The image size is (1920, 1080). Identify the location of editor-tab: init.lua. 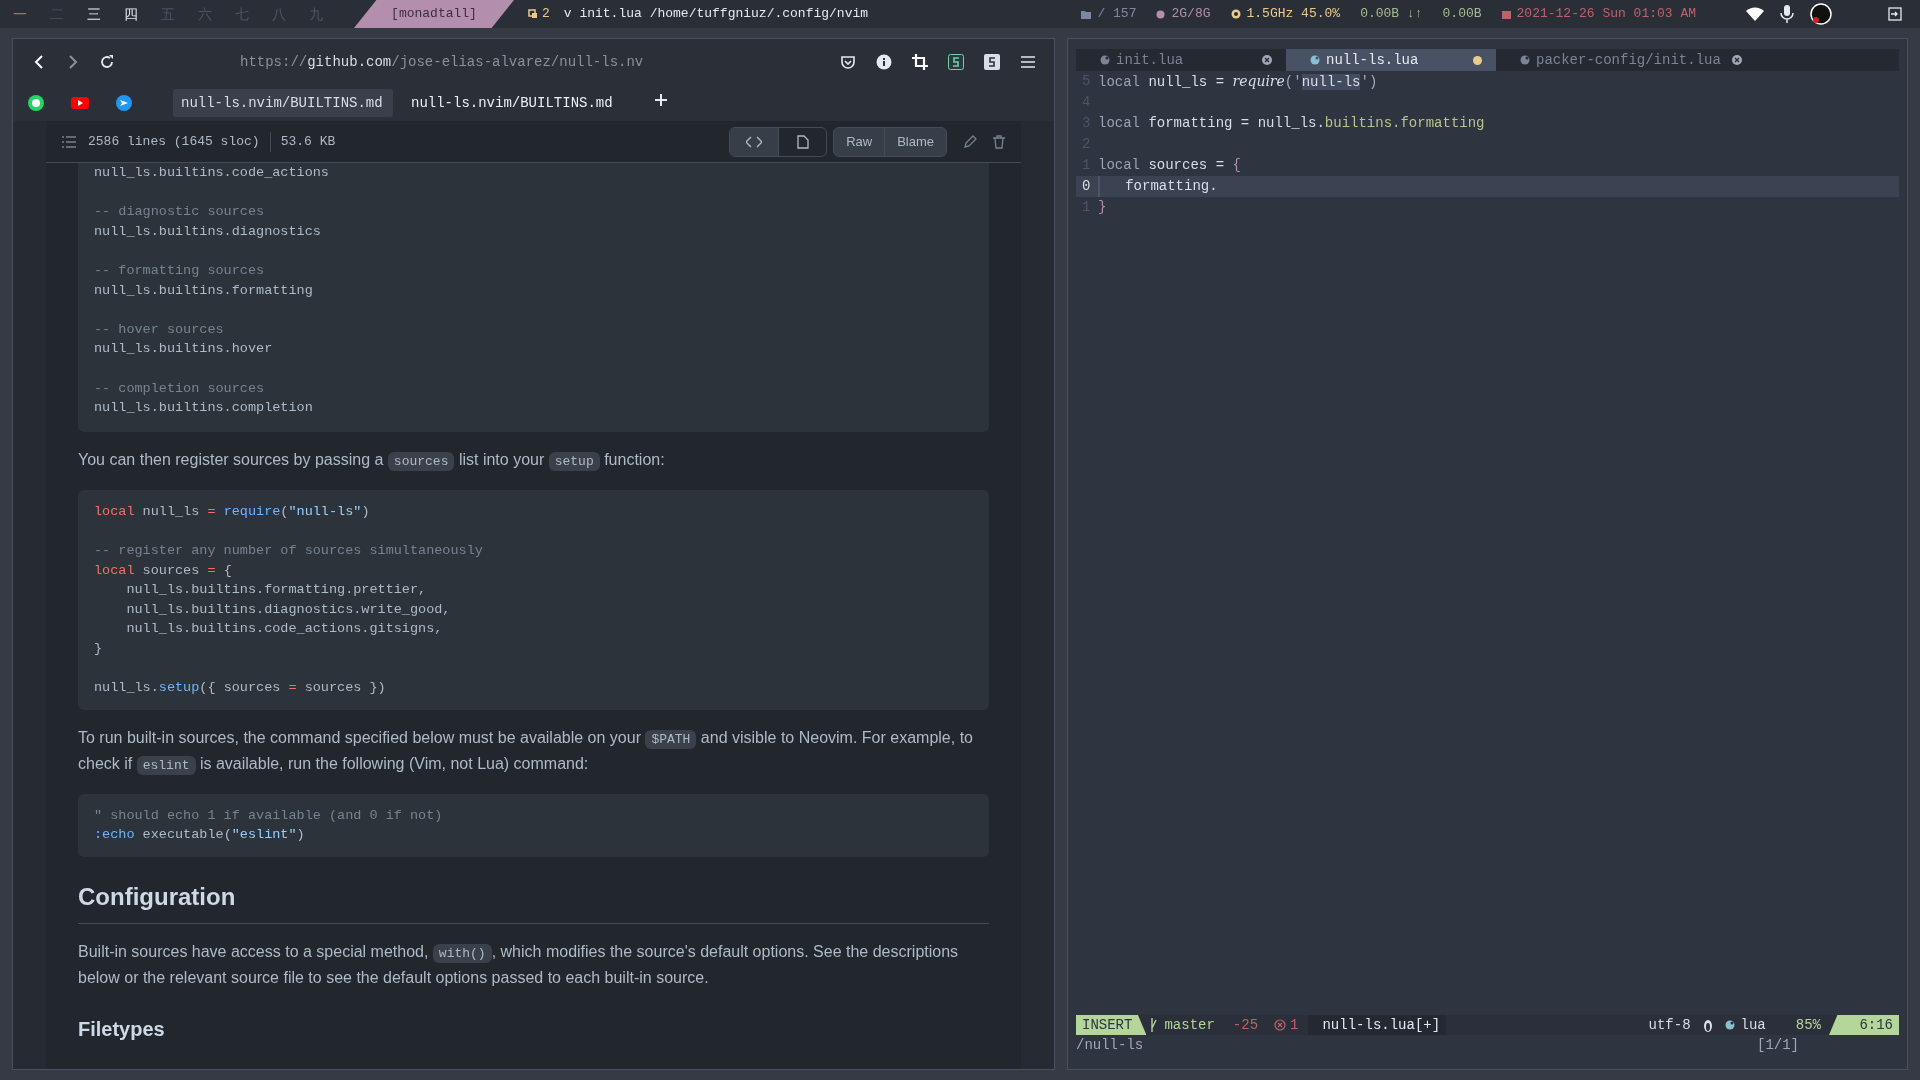
(1181, 60).